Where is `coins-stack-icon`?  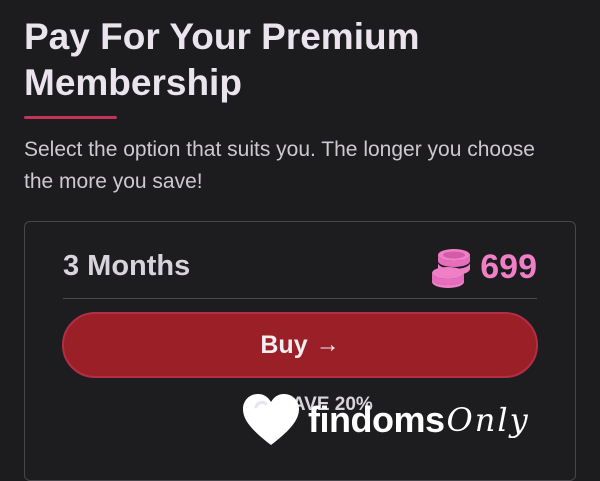 coins-stack-icon is located at coordinates (451, 268).